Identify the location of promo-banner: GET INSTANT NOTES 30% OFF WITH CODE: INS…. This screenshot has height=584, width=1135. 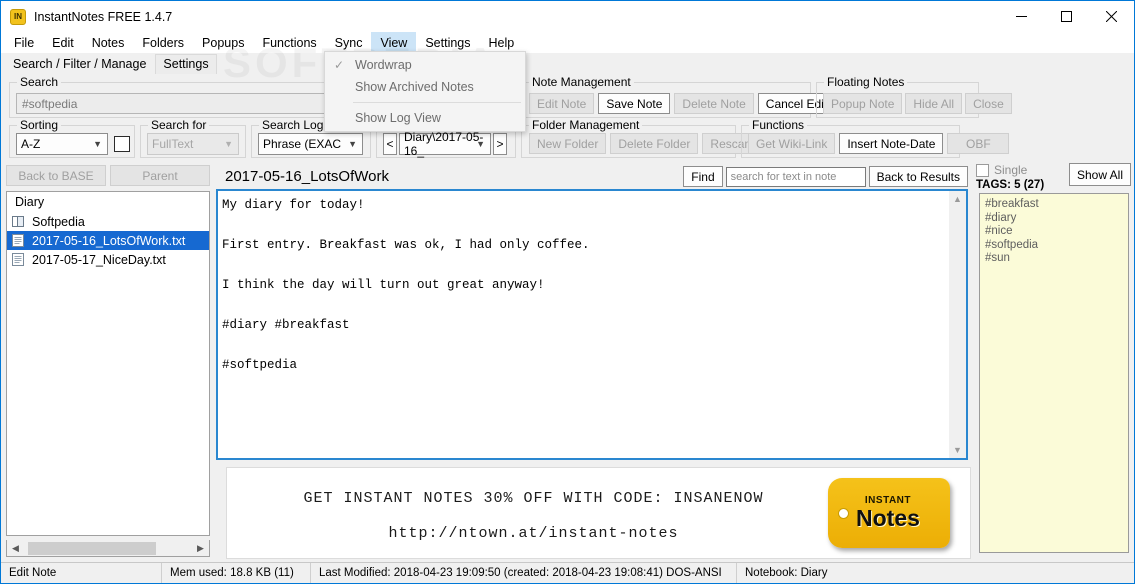
(598, 513).